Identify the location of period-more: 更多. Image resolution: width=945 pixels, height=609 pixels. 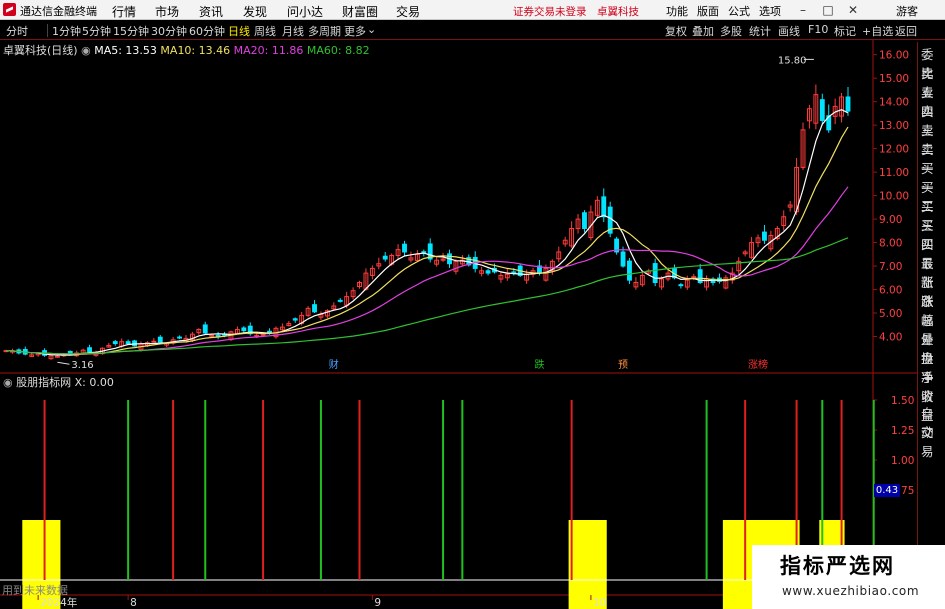
(355, 31).